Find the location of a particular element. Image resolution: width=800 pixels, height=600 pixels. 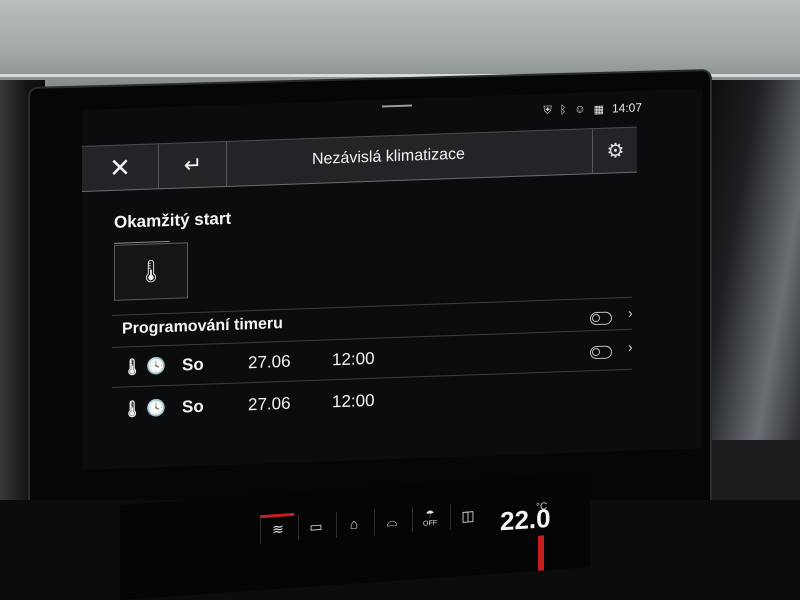

close-button: ✕ is located at coordinates (120, 167).